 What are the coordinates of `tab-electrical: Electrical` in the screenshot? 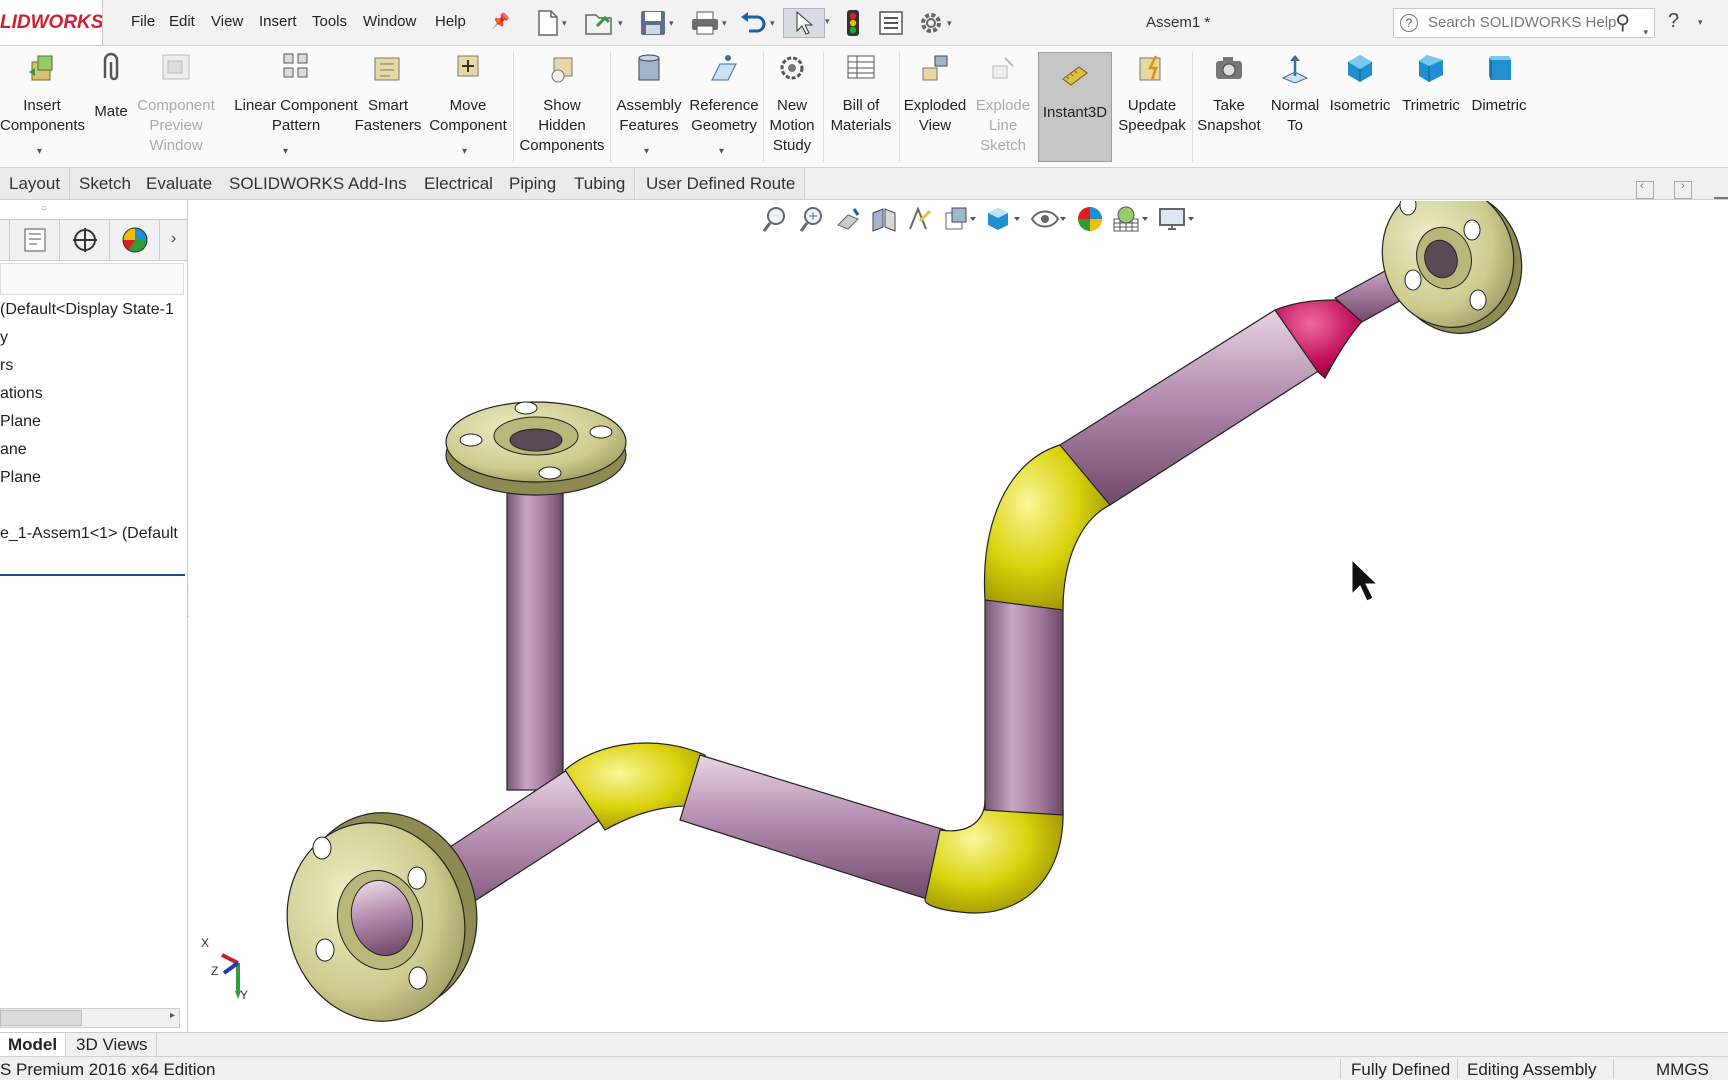 It's located at (459, 183).